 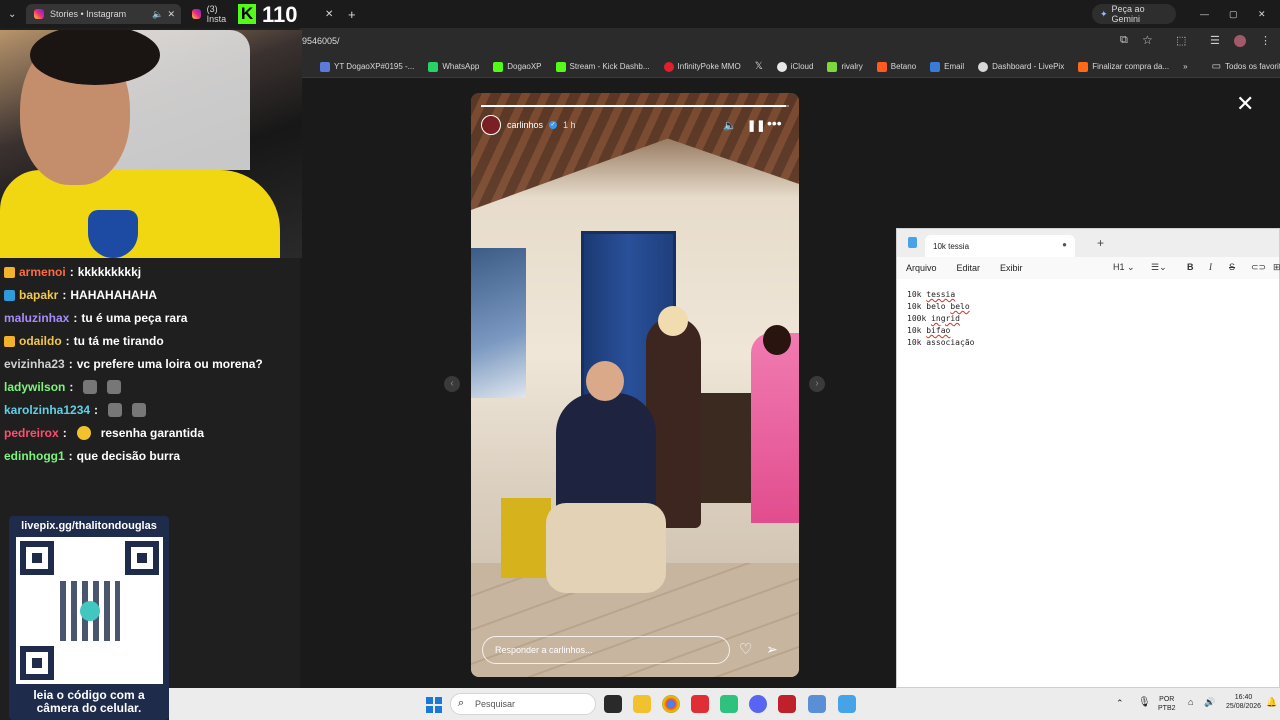 What do you see at coordinates (12, 14) in the screenshot?
I see `tab-list-button: ⌄` at bounding box center [12, 14].